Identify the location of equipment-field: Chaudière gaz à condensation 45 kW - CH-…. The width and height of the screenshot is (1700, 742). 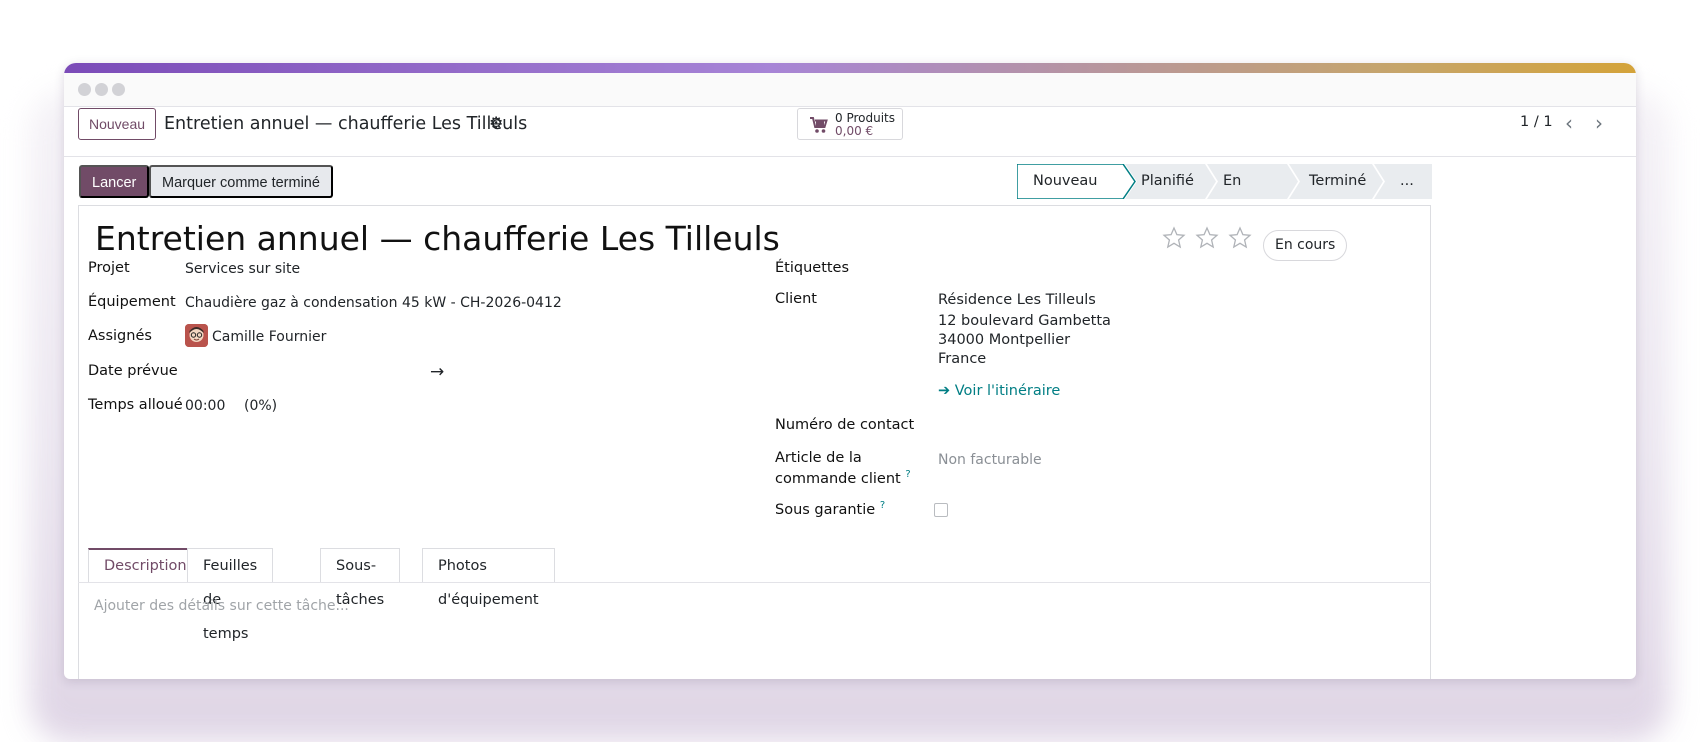
(373, 303).